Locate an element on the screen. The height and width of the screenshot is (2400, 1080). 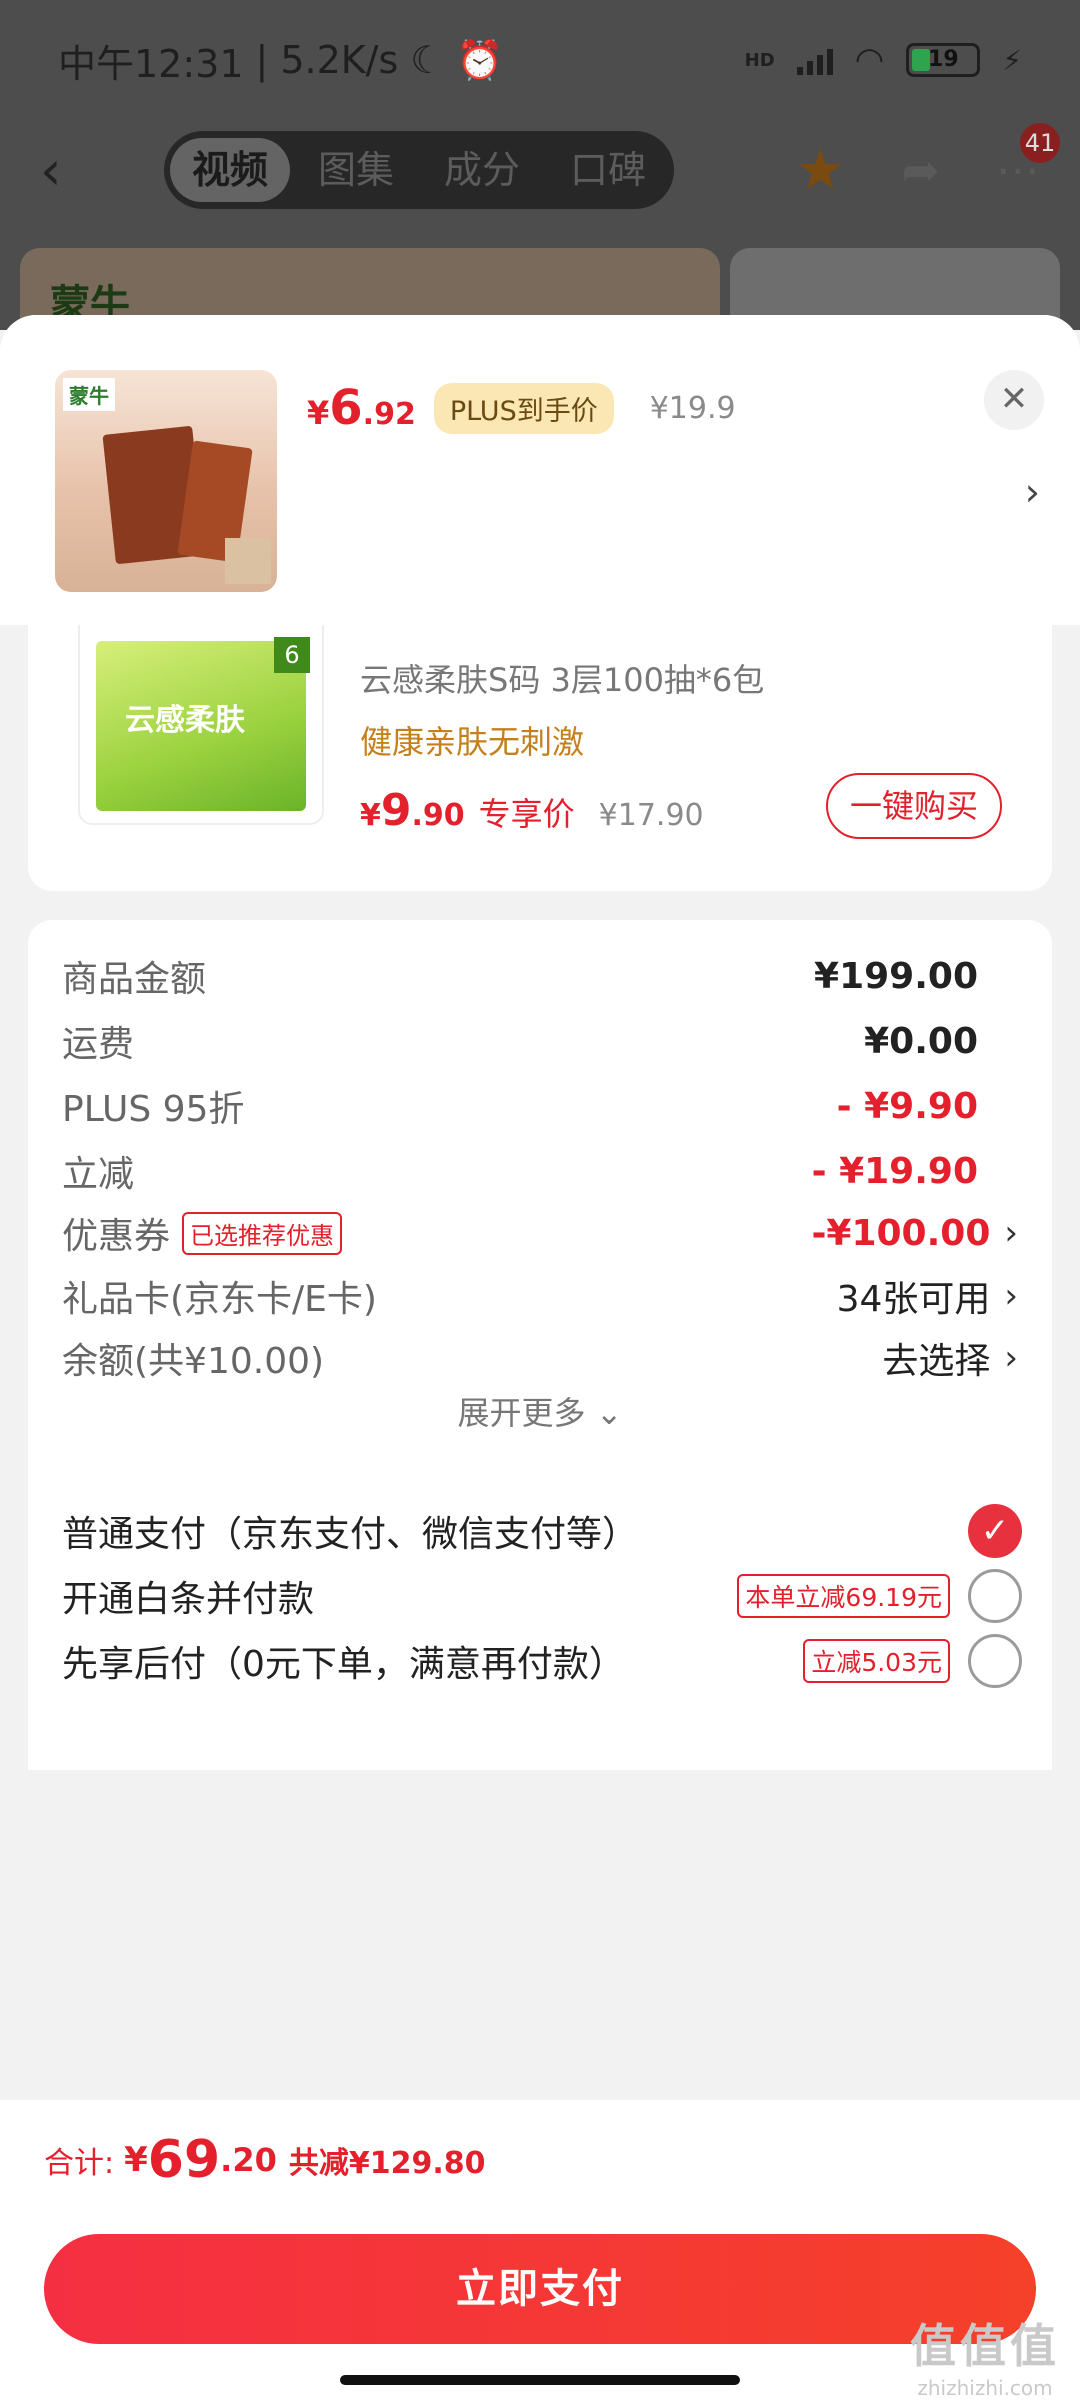
total-bar: 合计: ¥ 69 .20 共减¥129.80 is located at coordinates (540, 2160).